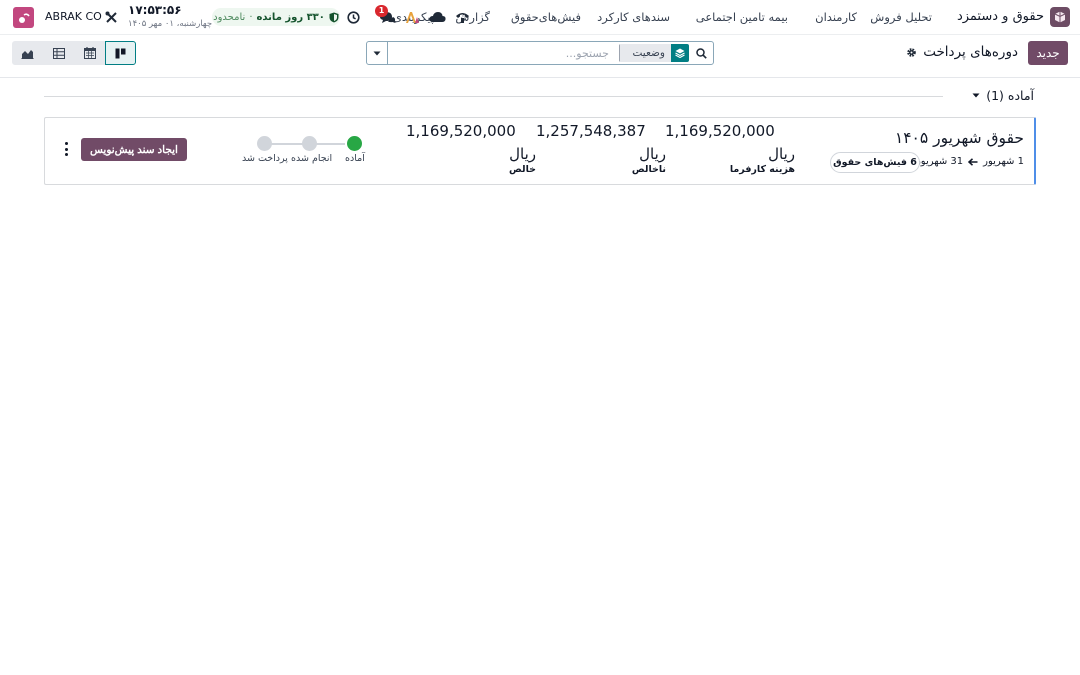 The height and width of the screenshot is (675, 1080). Describe the element at coordinates (134, 149) in the screenshot. I see `create-draft-entry-button: ایجاد سند پیش‌نویس` at that location.